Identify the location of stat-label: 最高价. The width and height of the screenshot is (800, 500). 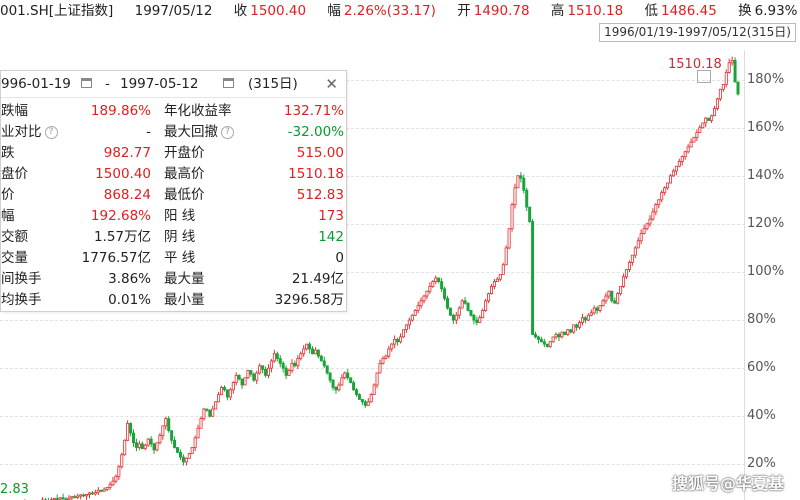
(184, 174).